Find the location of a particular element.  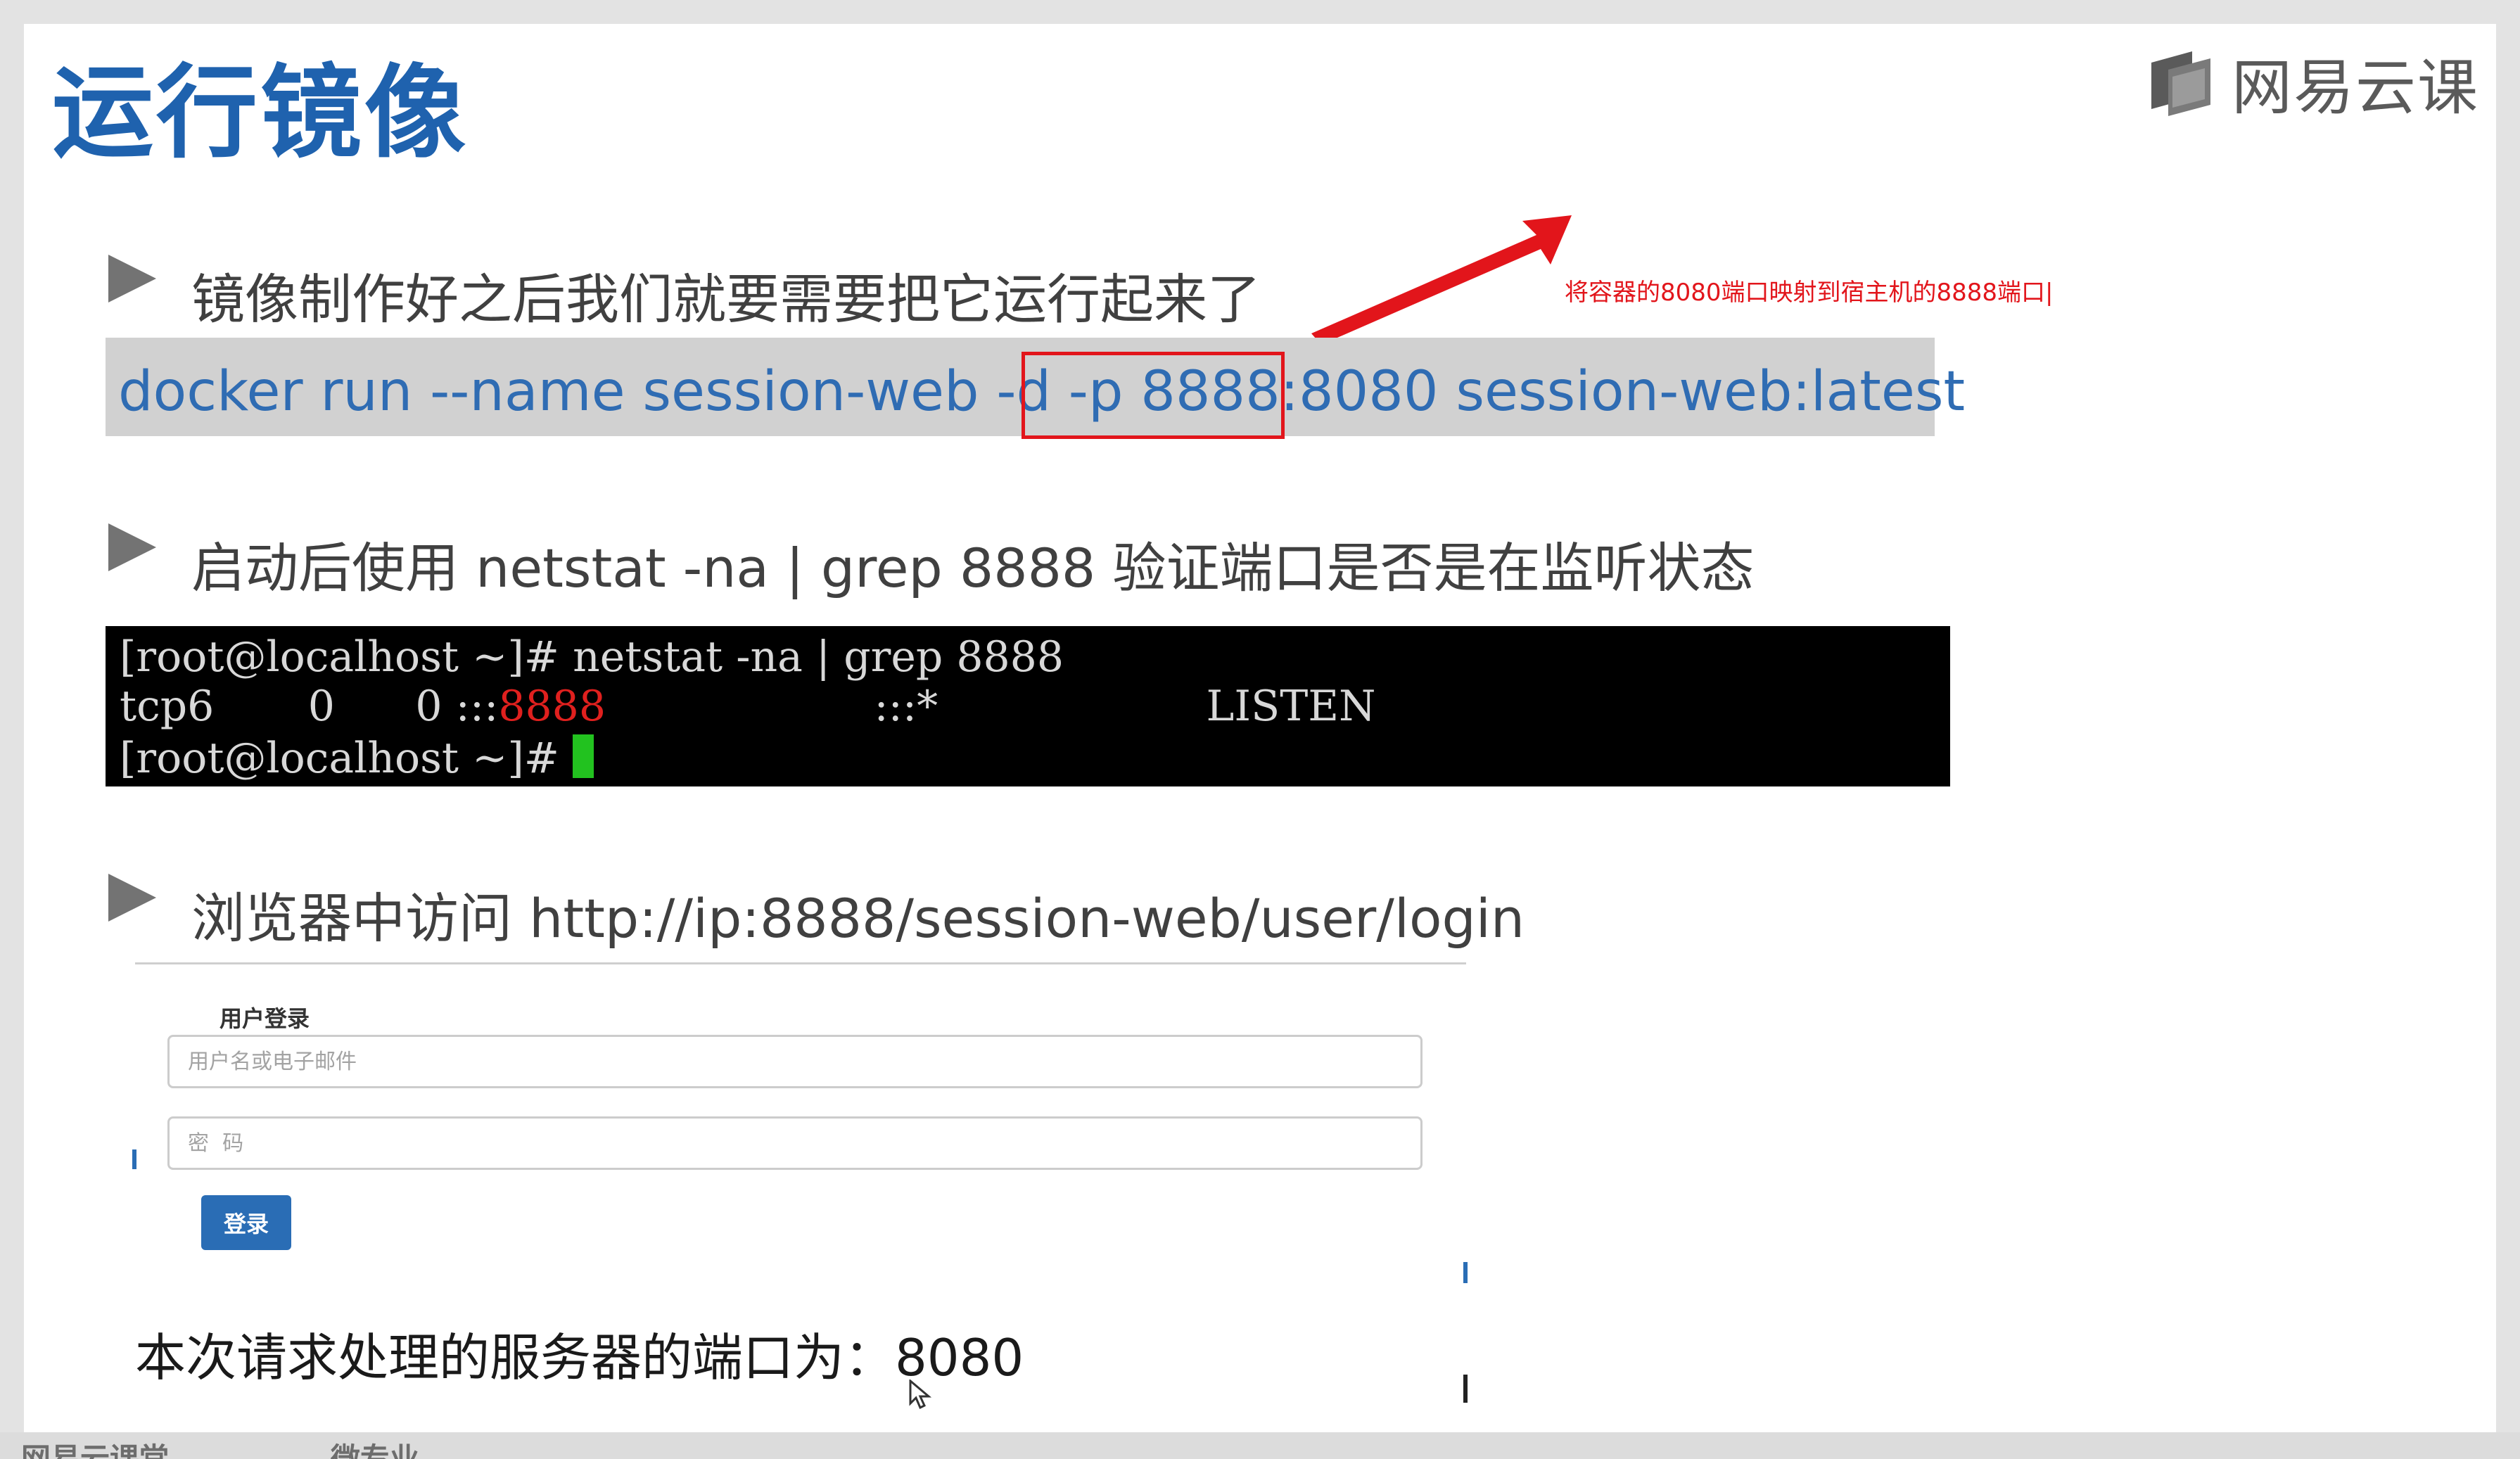

login-button: 登录 is located at coordinates (246, 1222).